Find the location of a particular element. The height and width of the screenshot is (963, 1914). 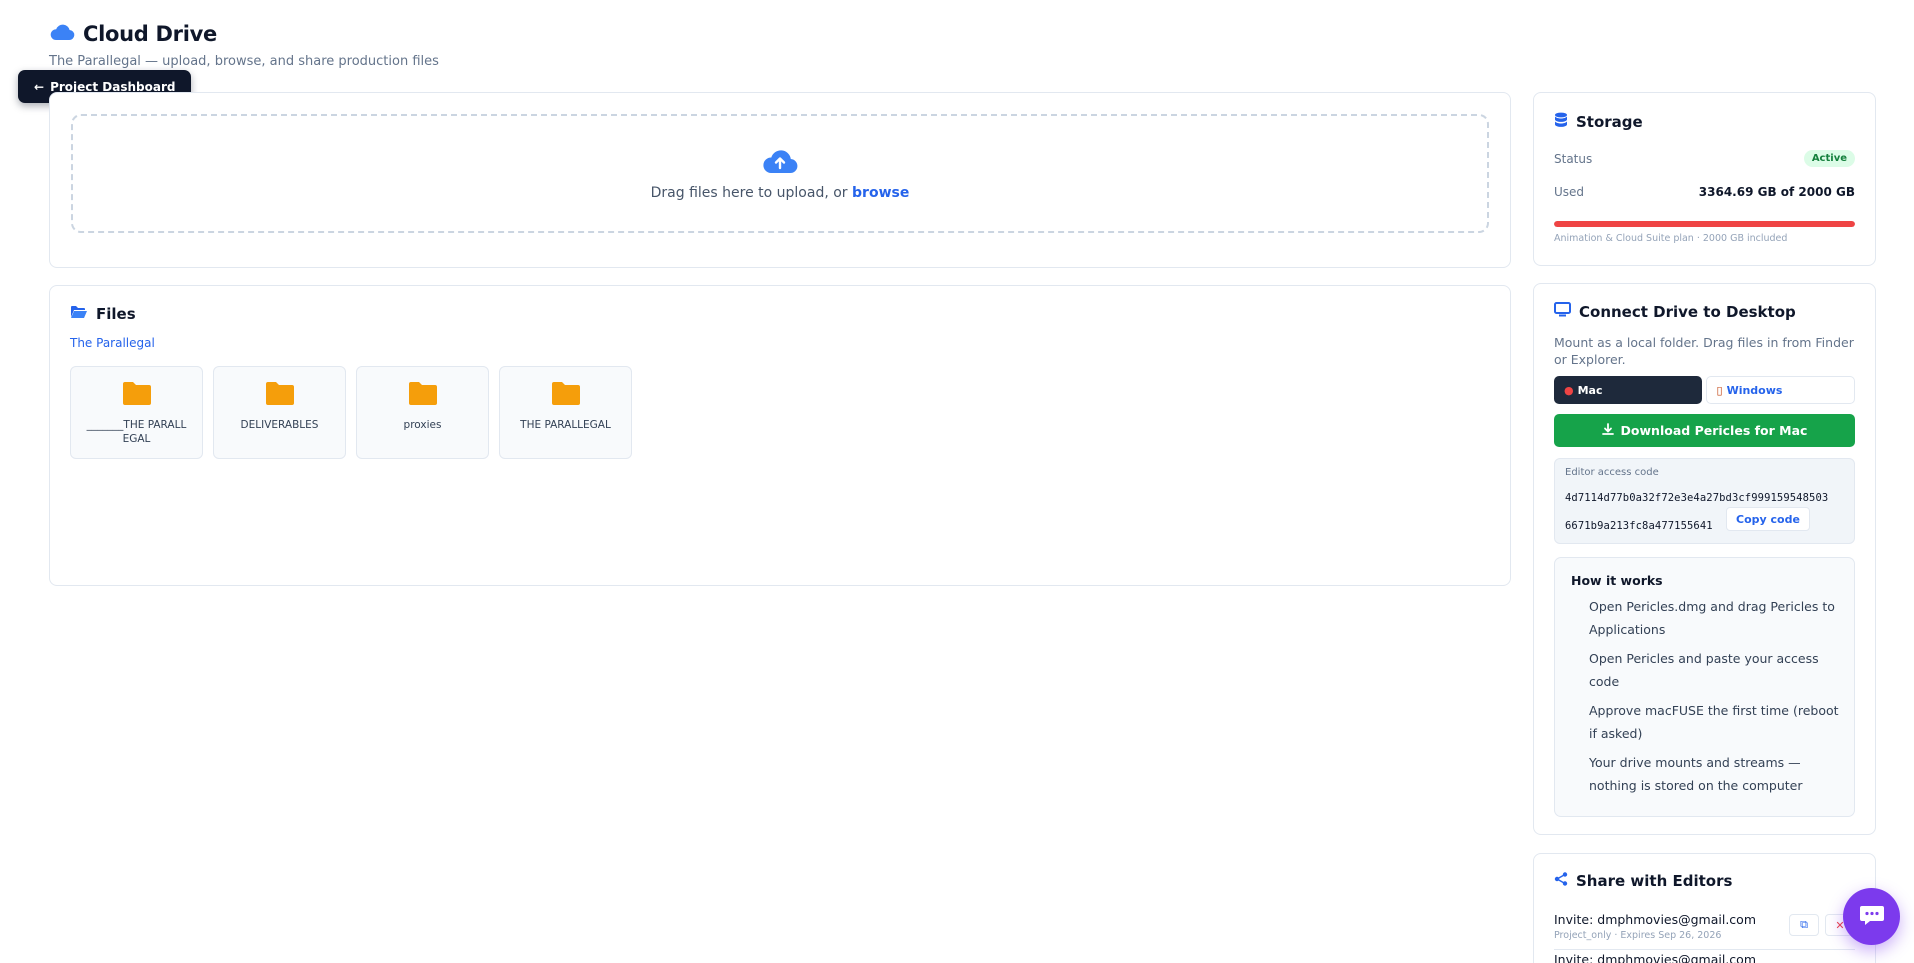

copy-invite-button: ⧉ is located at coordinates (1804, 925).